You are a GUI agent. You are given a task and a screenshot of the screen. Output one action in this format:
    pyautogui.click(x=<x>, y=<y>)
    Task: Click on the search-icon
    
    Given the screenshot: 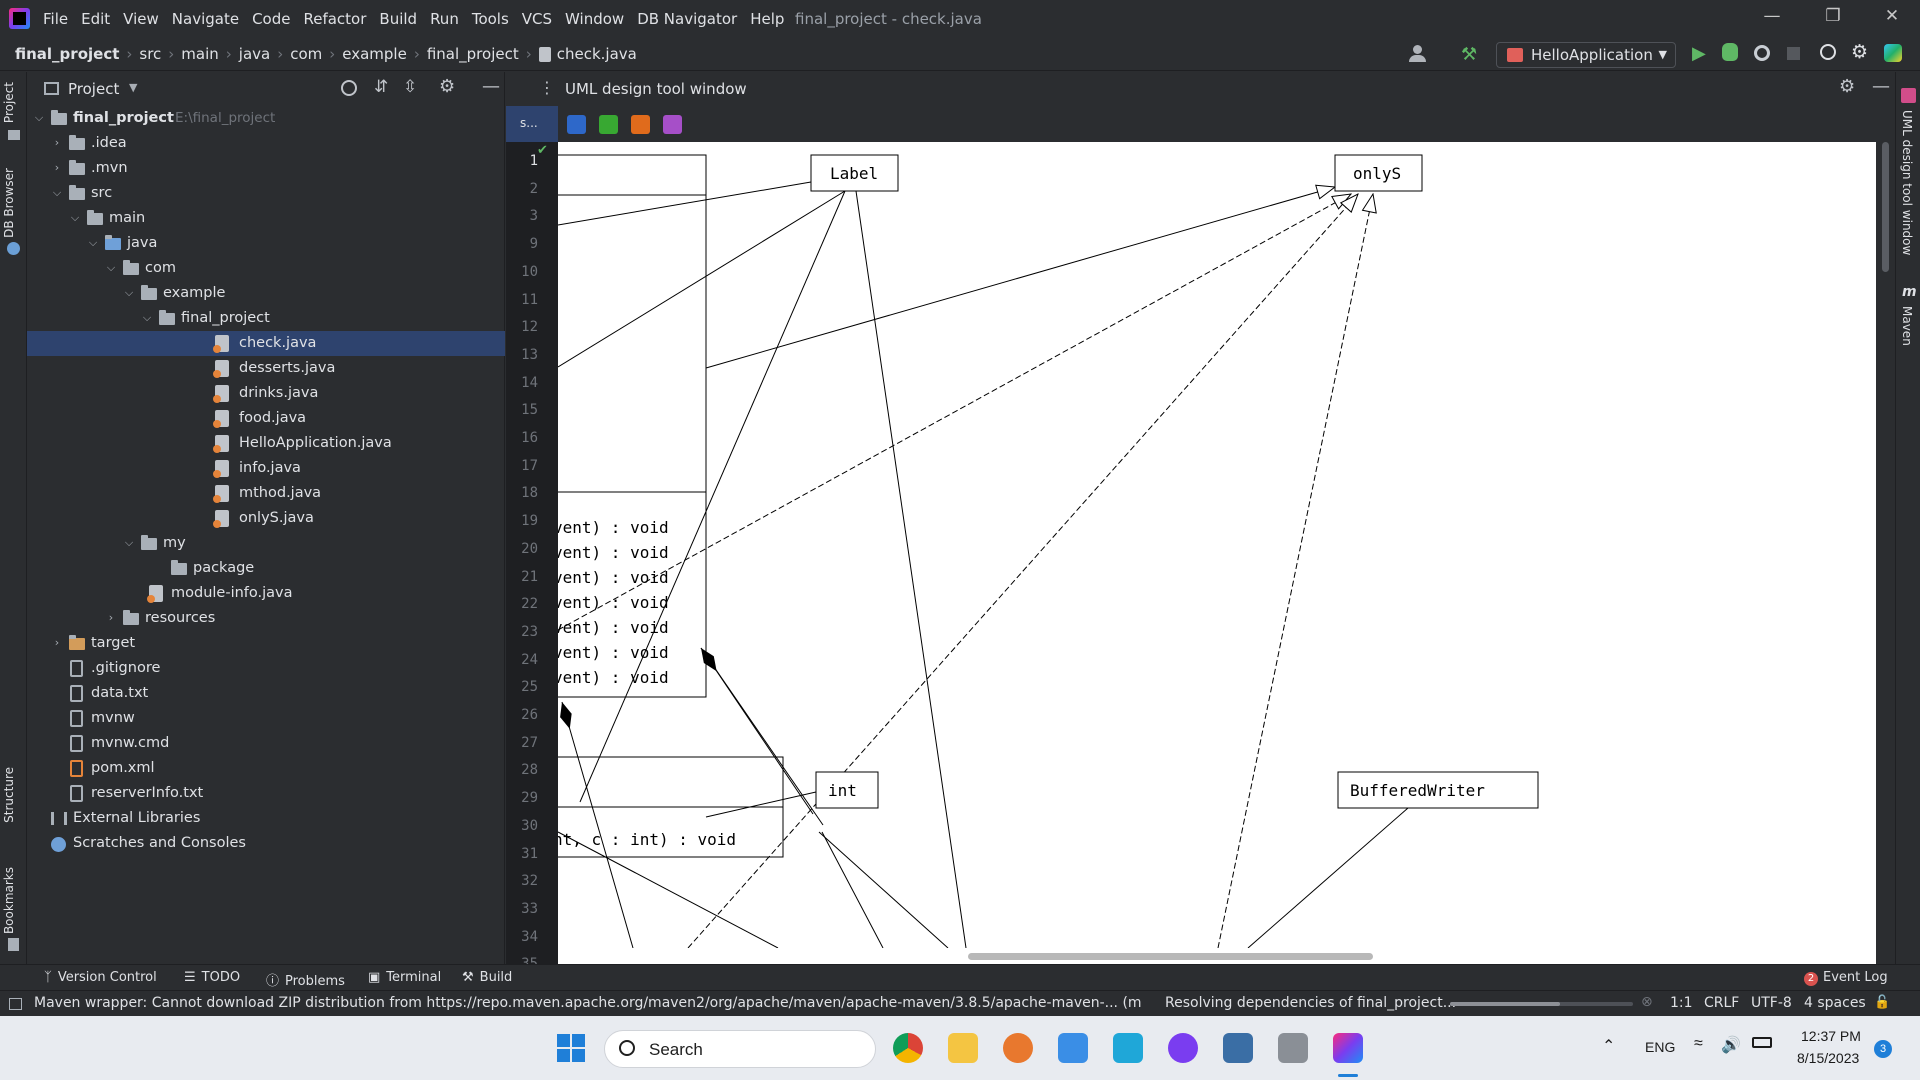 What is the action you would take?
    pyautogui.click(x=1828, y=52)
    